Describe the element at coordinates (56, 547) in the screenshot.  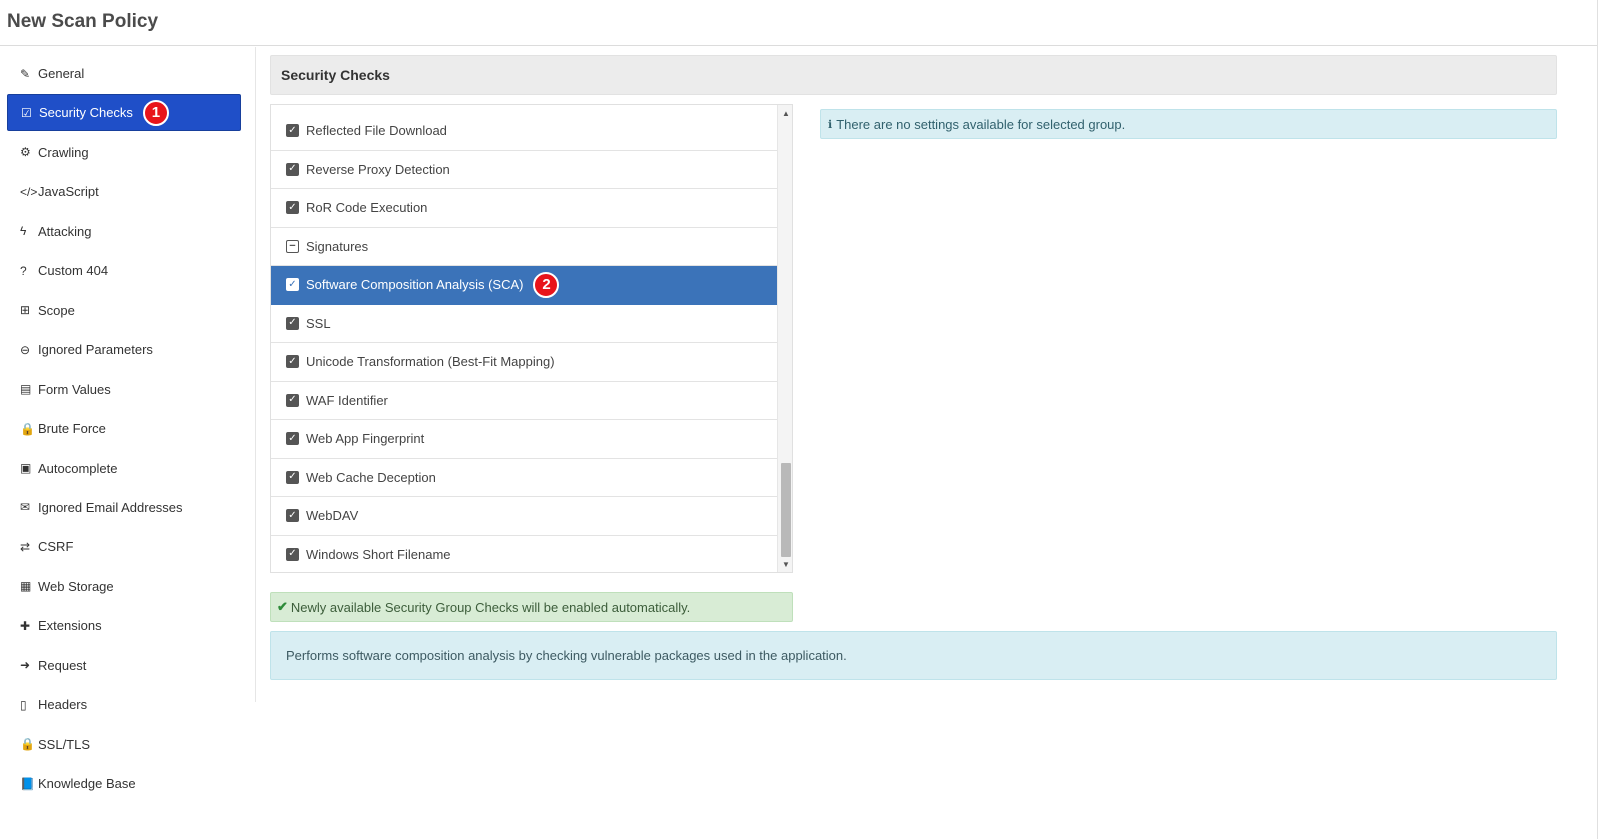
I see `sidebar-item-label: CSRF` at that location.